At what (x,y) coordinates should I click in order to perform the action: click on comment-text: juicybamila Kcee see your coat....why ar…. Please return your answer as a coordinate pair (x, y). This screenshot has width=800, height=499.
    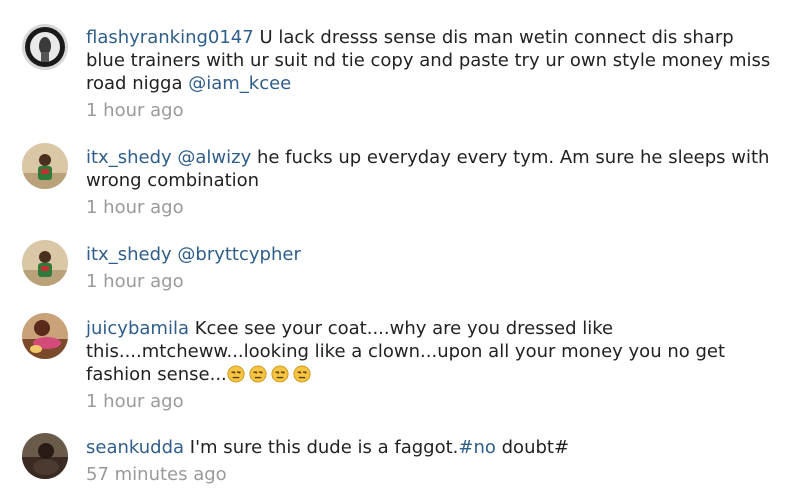
    Looking at the image, I should click on (431, 351).